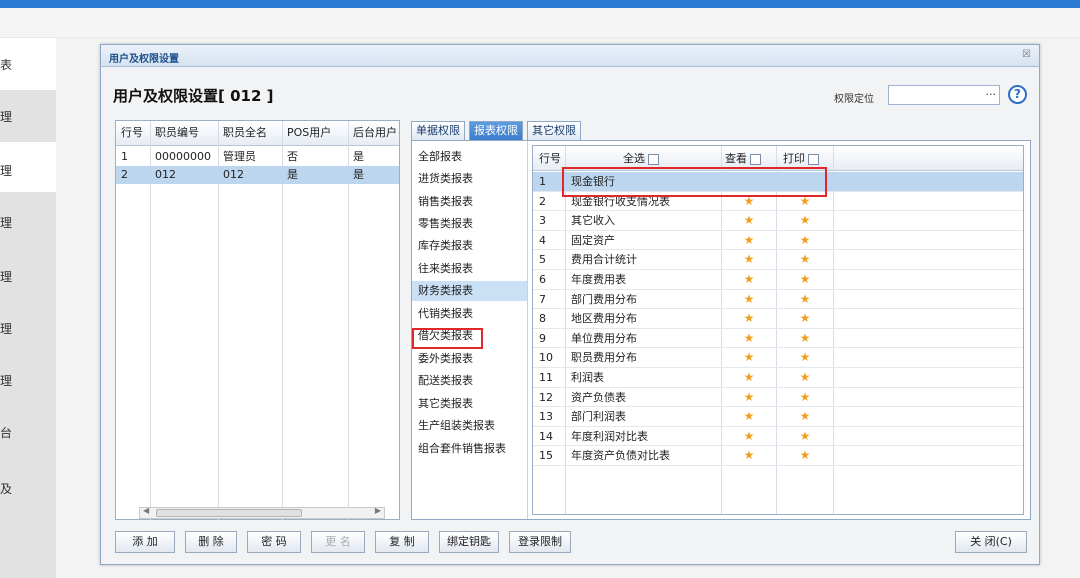 The height and width of the screenshot is (578, 1080). What do you see at coordinates (546, 397) in the screenshot?
I see `cell-row-no: 12` at bounding box center [546, 397].